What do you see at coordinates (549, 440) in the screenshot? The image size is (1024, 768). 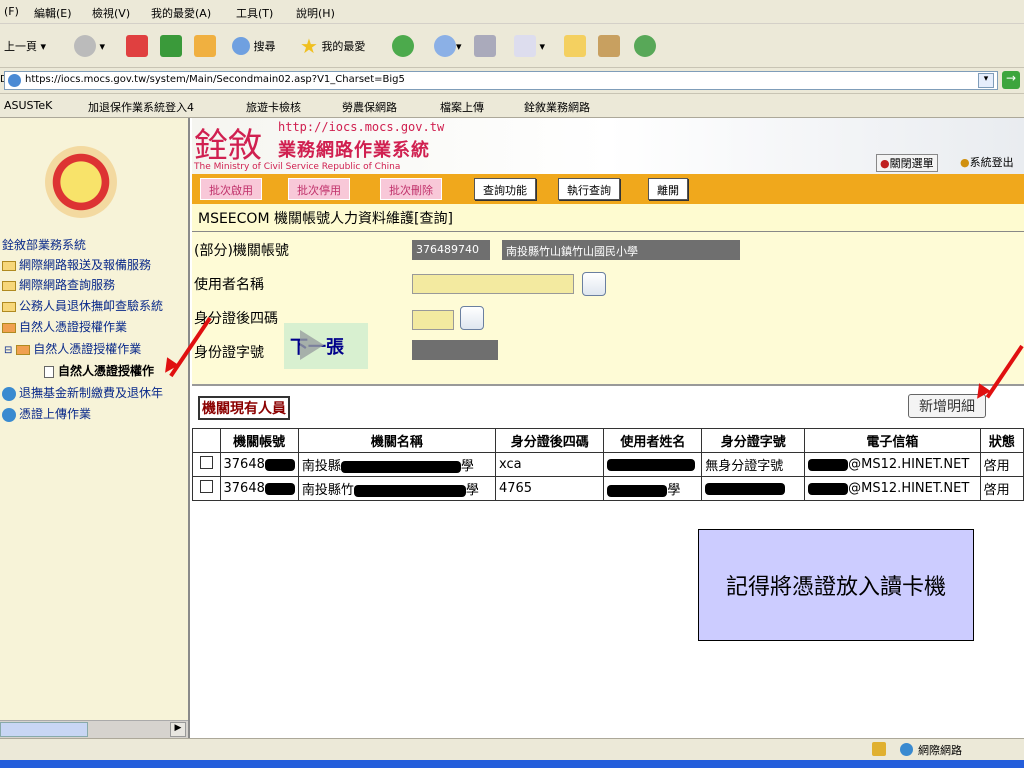 I see `column-header: 身分證後四碼` at bounding box center [549, 440].